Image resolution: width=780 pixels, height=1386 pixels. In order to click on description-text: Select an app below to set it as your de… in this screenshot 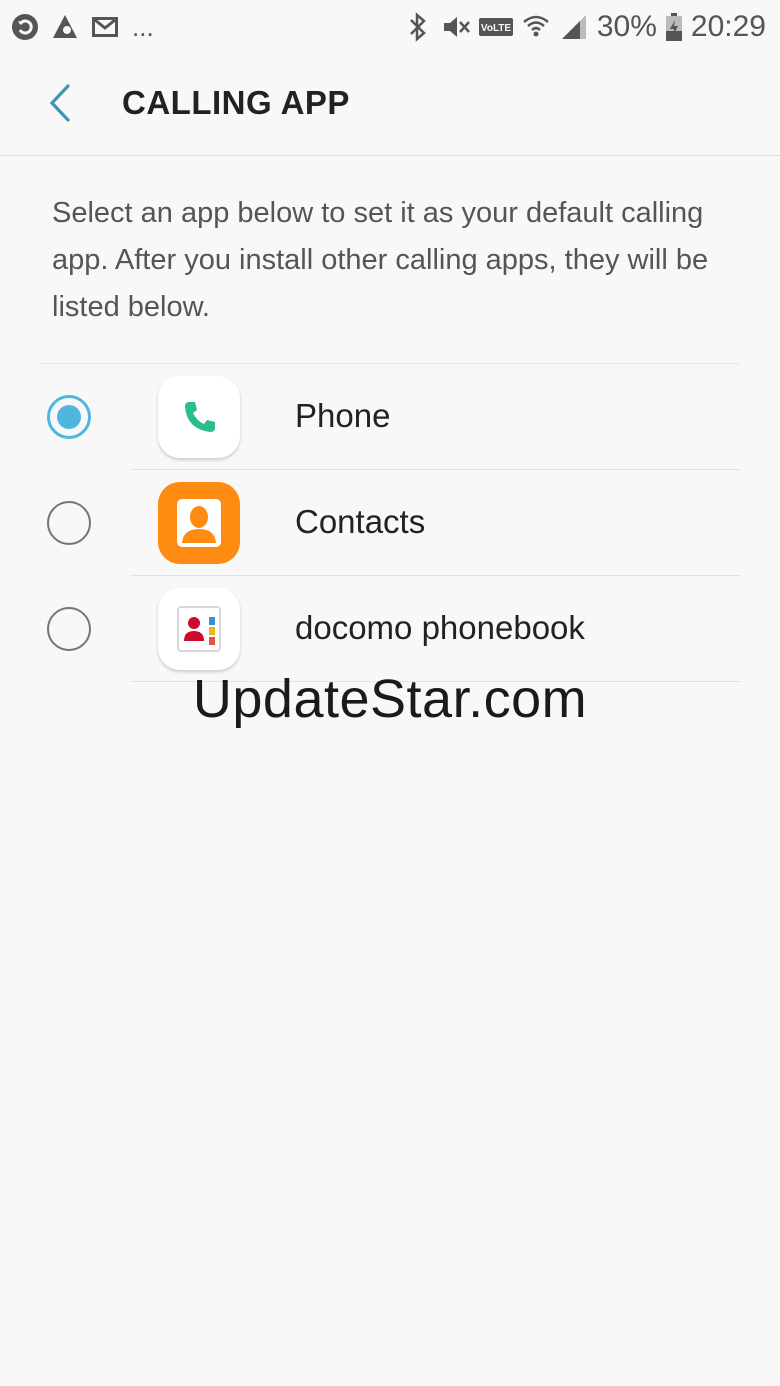, I will do `click(380, 260)`.